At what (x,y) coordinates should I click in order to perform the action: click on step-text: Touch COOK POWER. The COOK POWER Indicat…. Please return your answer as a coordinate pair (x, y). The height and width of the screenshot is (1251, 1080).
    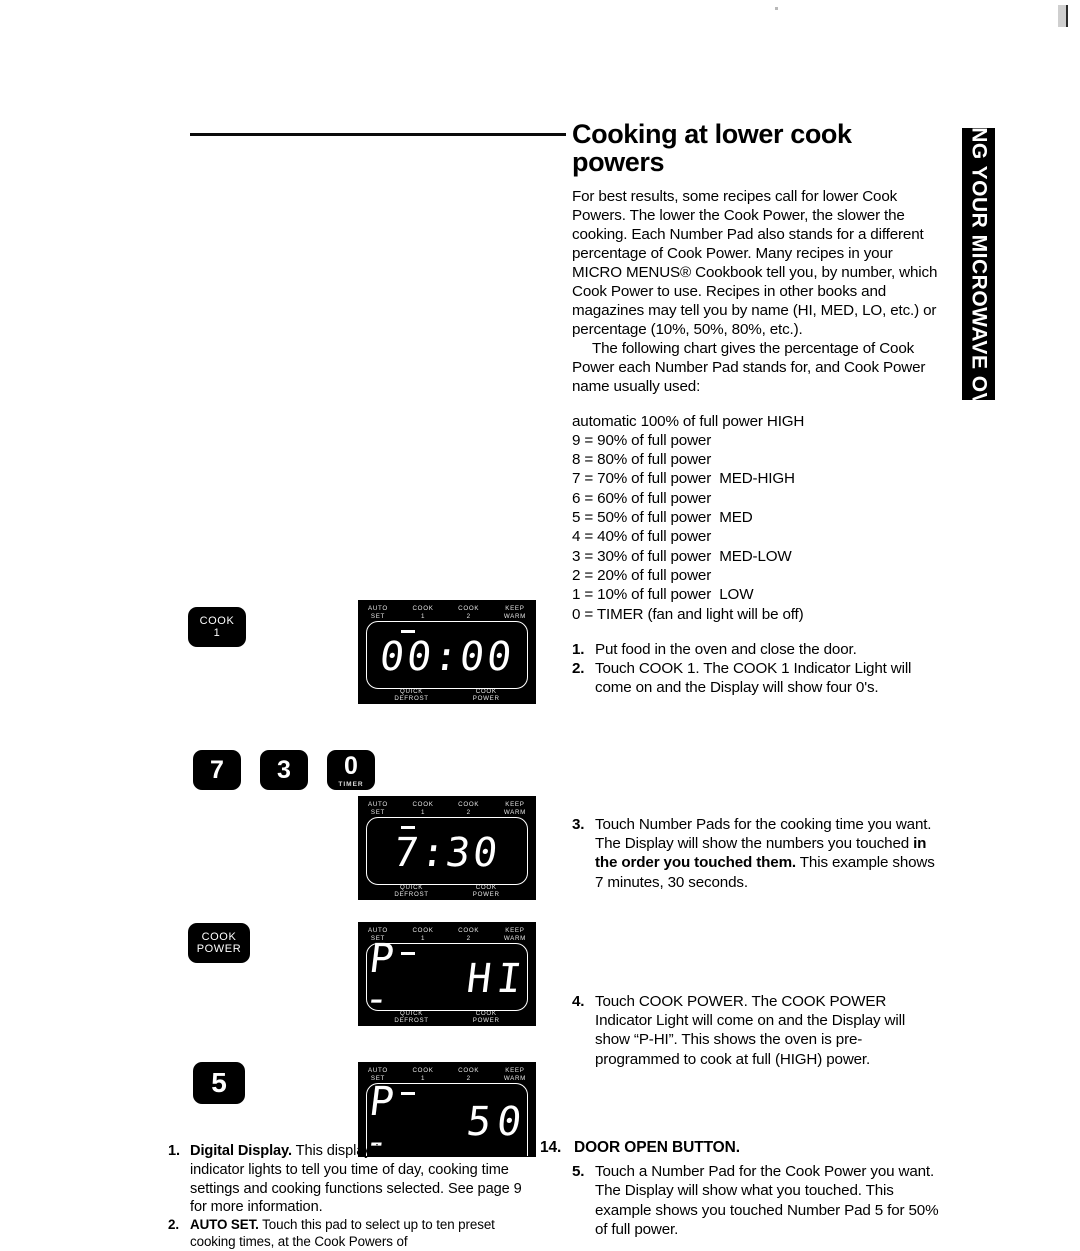
    Looking at the image, I should click on (750, 1030).